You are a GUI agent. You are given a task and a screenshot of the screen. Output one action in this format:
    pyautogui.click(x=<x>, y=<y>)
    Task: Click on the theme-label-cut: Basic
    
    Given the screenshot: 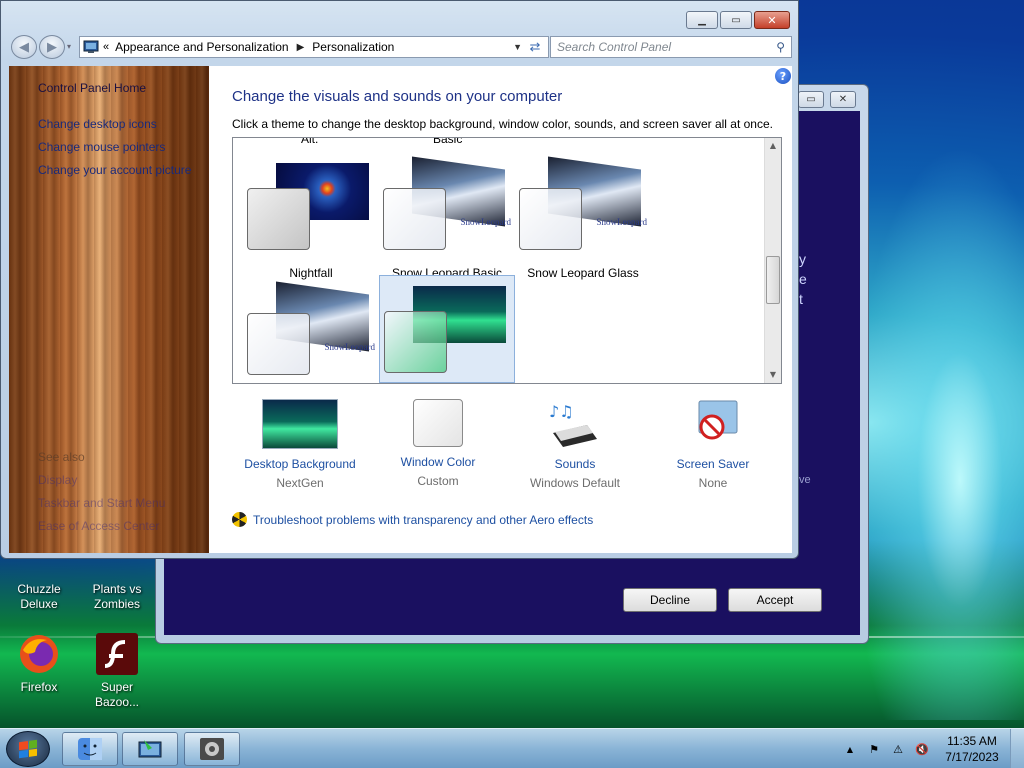 What is the action you would take?
    pyautogui.click(x=448, y=141)
    